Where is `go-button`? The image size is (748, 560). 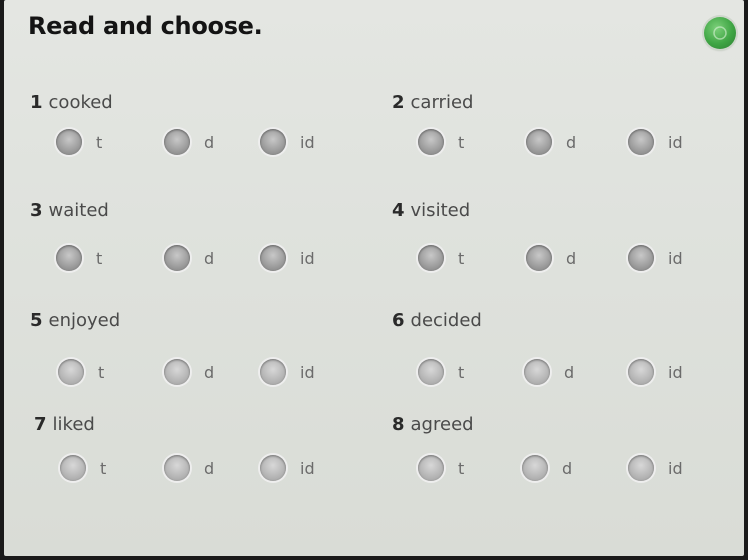 go-button is located at coordinates (720, 33).